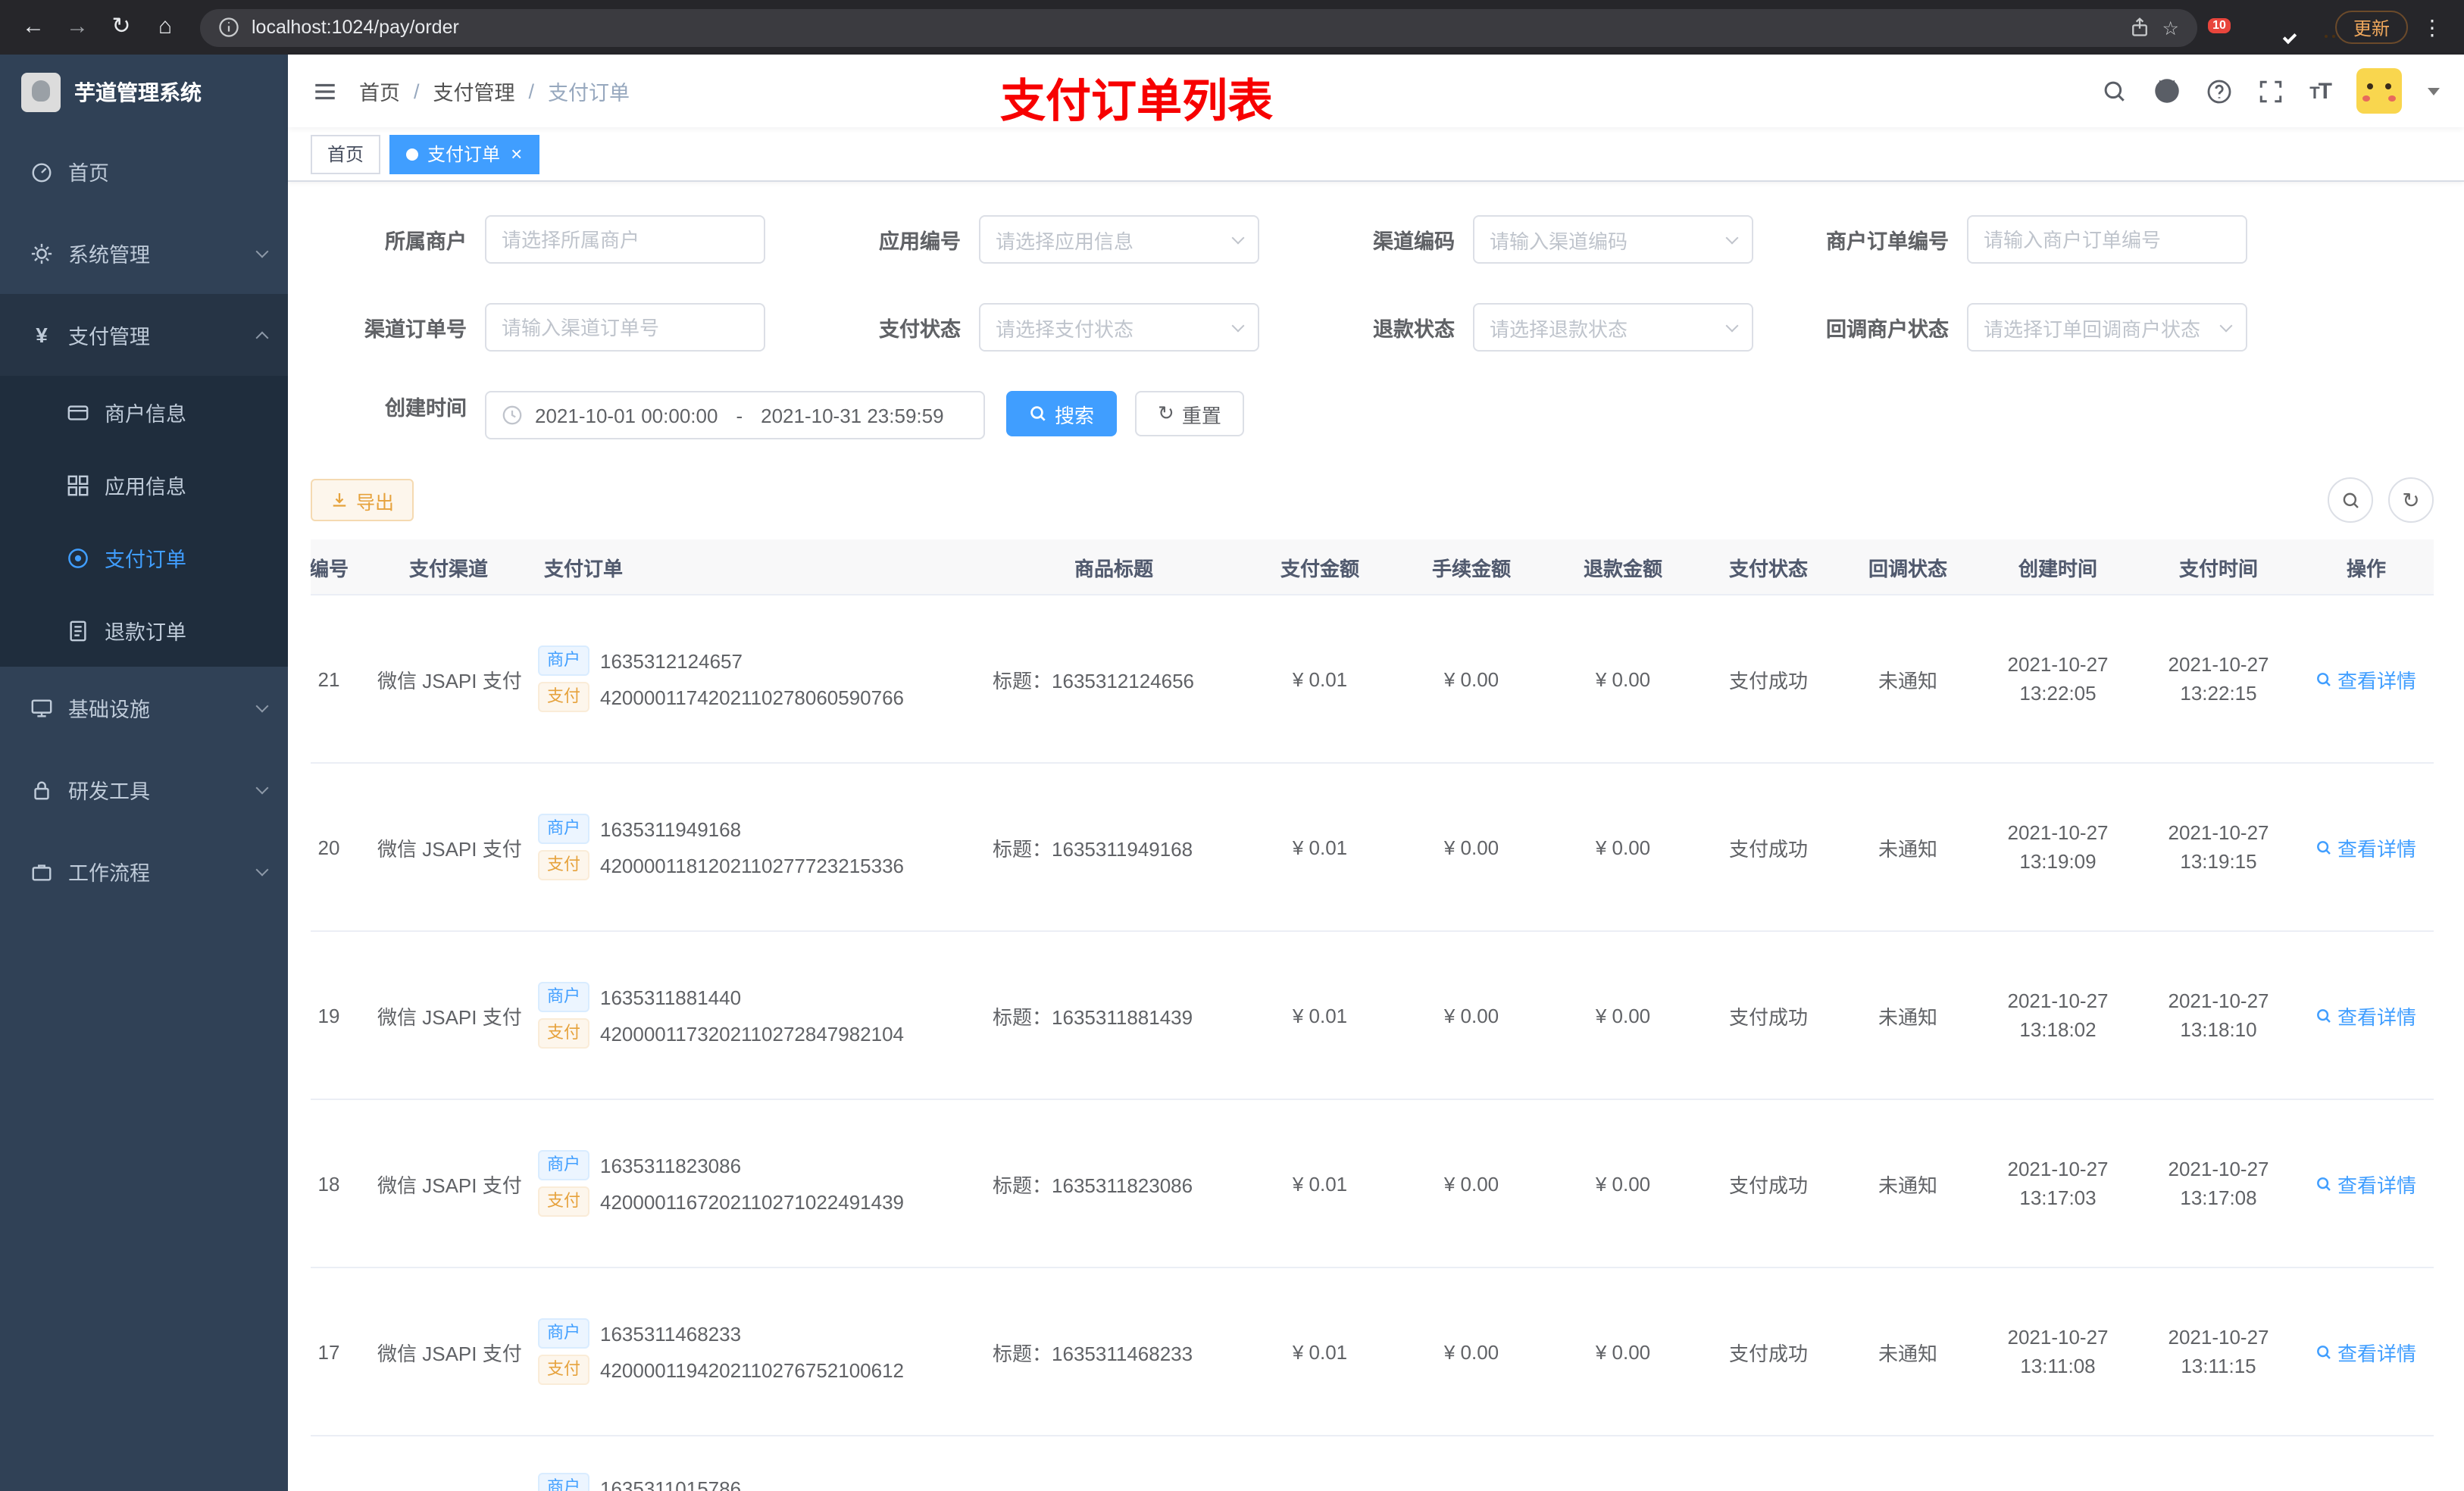 Image resolution: width=2464 pixels, height=1491 pixels. What do you see at coordinates (228, 27) in the screenshot?
I see `site-info-icon` at bounding box center [228, 27].